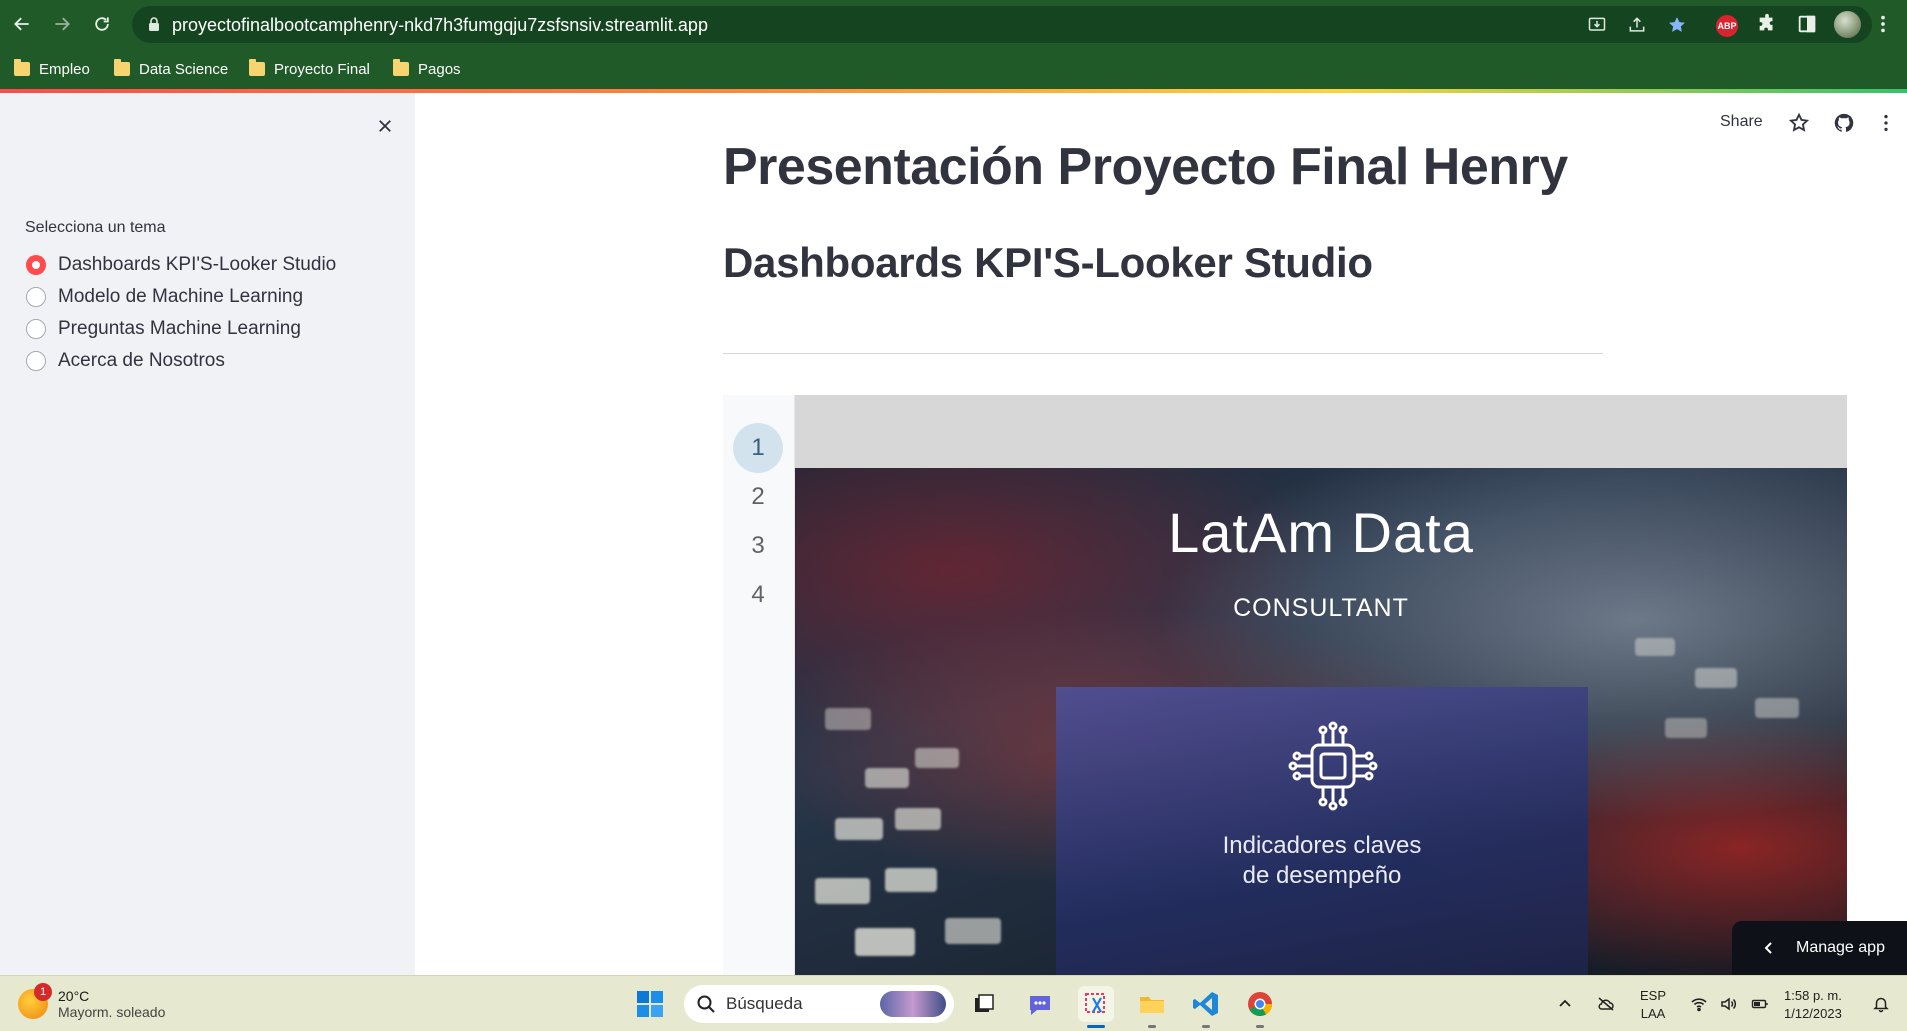  Describe the element at coordinates (43, 992) in the screenshot. I see `notification-badge: 1` at that location.